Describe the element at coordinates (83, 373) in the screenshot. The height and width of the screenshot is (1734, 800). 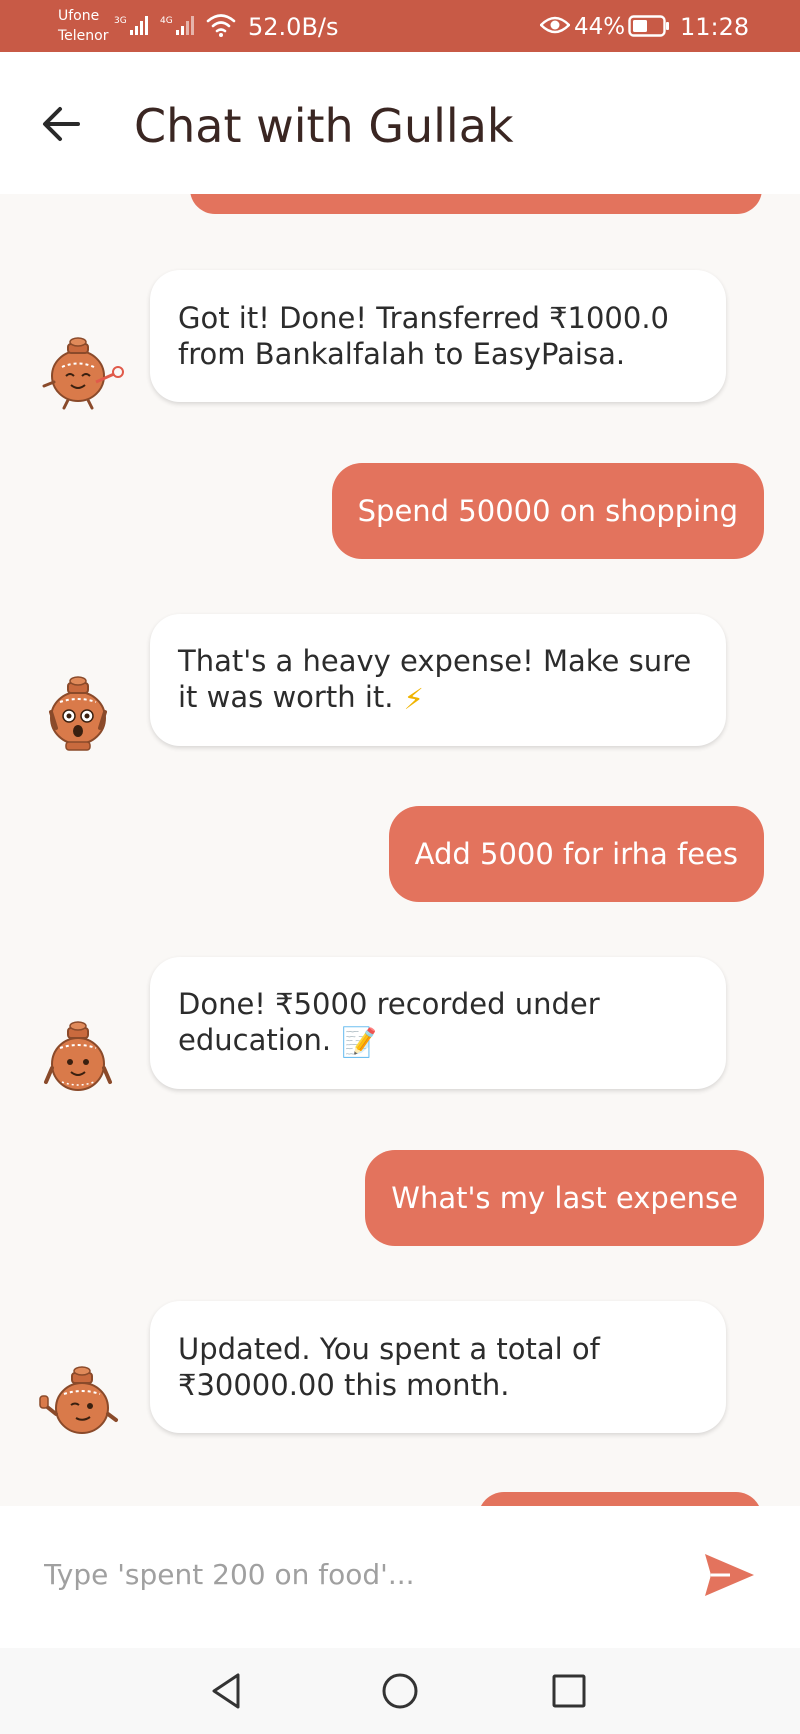
I see `gullak-party-icon` at that location.